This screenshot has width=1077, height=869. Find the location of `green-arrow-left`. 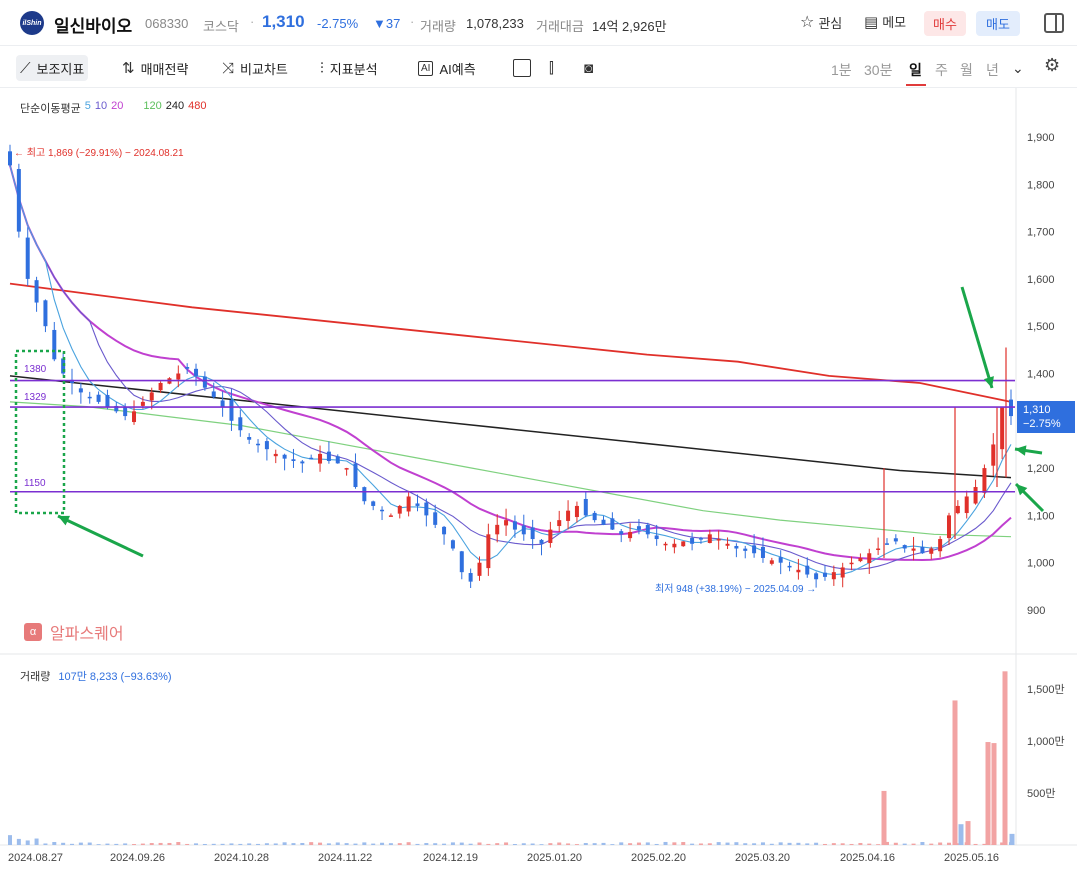

green-arrow-left is located at coordinates (100, 536).